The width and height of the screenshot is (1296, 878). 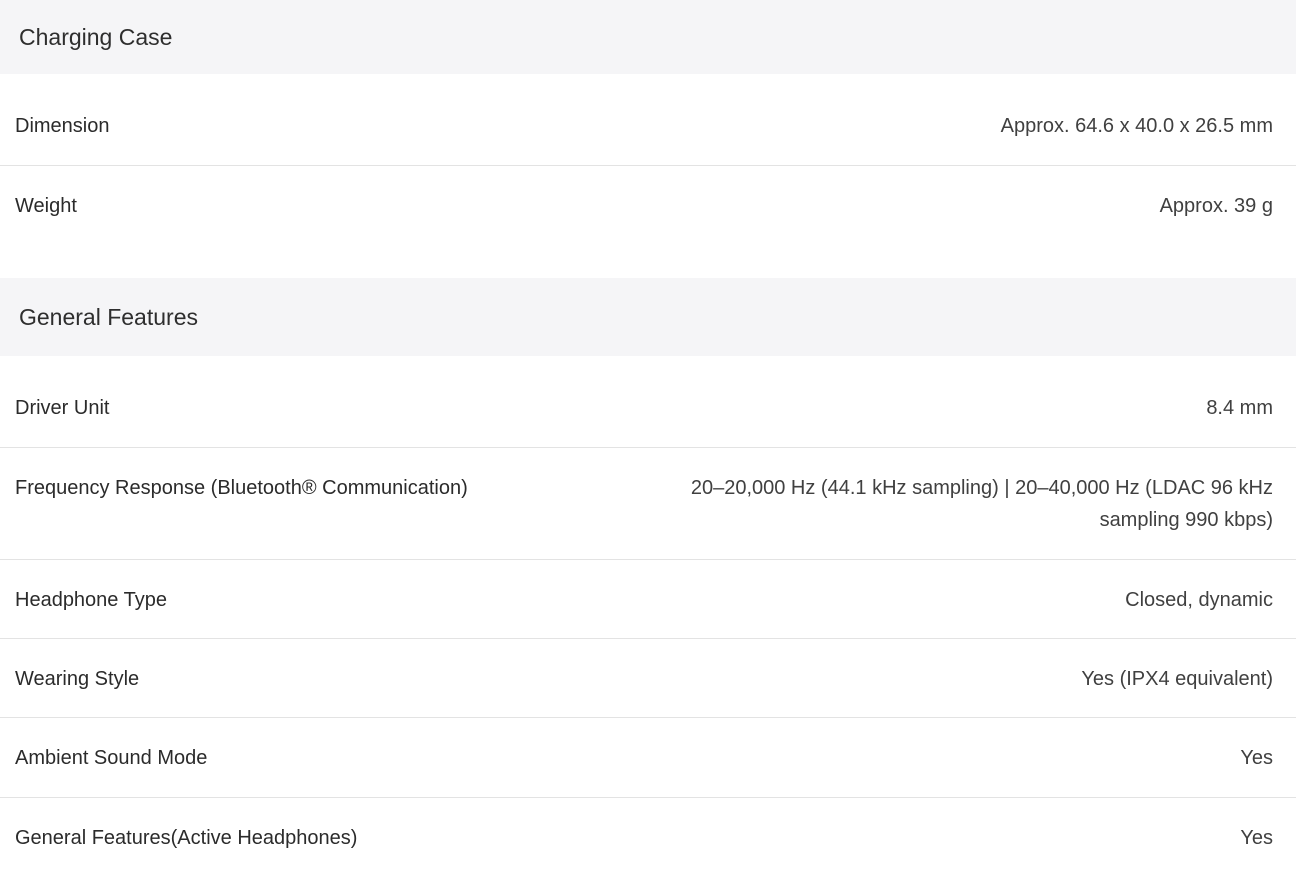 I want to click on spec-label: Dimension, so click(x=62, y=126).